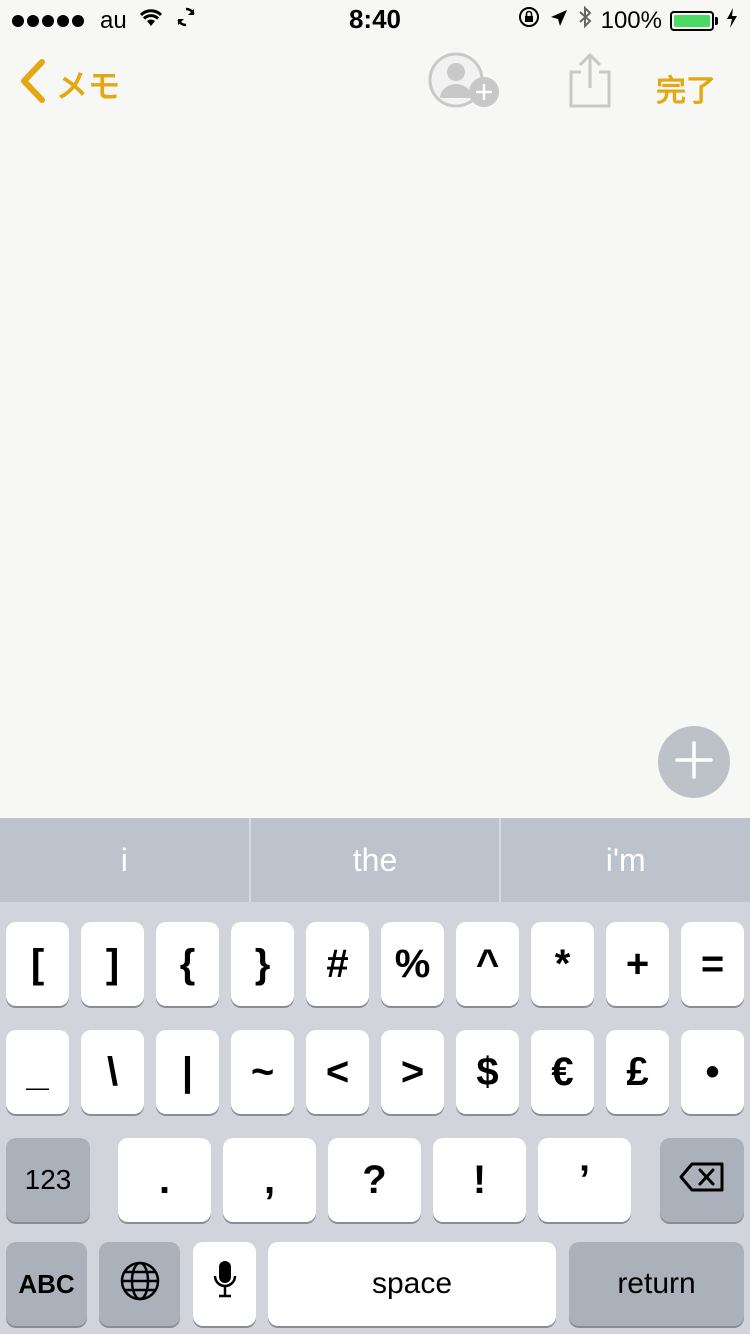 The height and width of the screenshot is (1334, 750). What do you see at coordinates (559, 21) in the screenshot?
I see `location-icon` at bounding box center [559, 21].